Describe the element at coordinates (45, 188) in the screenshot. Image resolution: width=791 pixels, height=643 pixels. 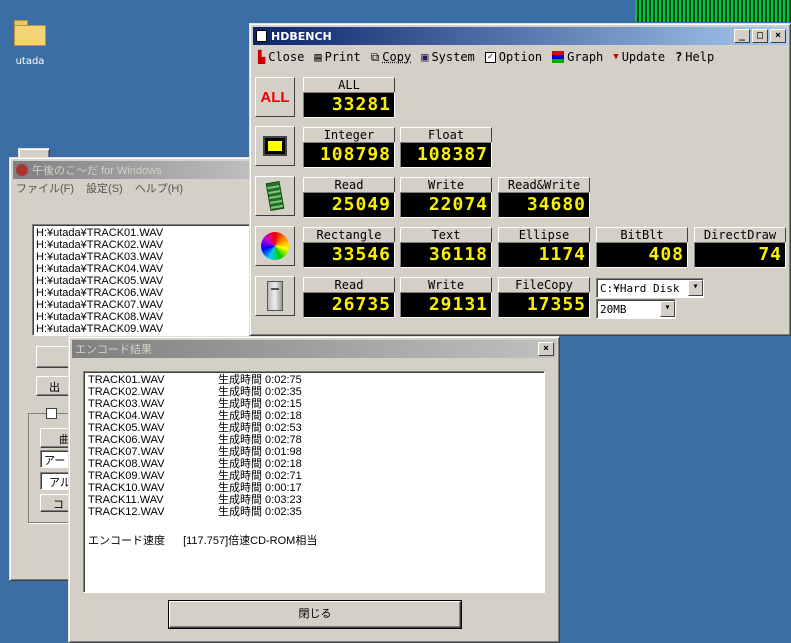
I see `menu-file: ファイル(F)` at that location.